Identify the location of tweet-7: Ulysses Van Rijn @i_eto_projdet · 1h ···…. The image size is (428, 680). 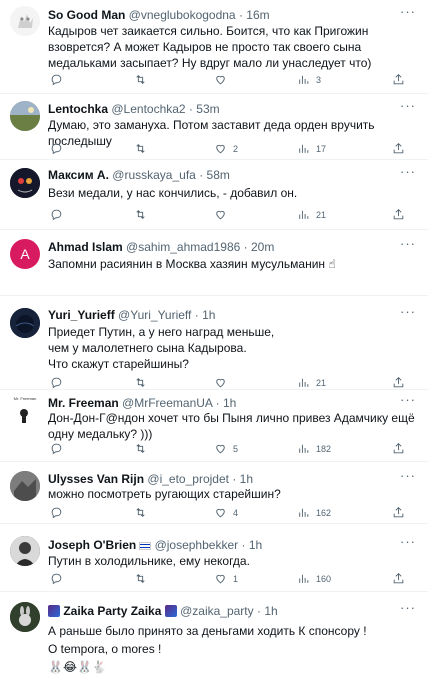
(214, 493).